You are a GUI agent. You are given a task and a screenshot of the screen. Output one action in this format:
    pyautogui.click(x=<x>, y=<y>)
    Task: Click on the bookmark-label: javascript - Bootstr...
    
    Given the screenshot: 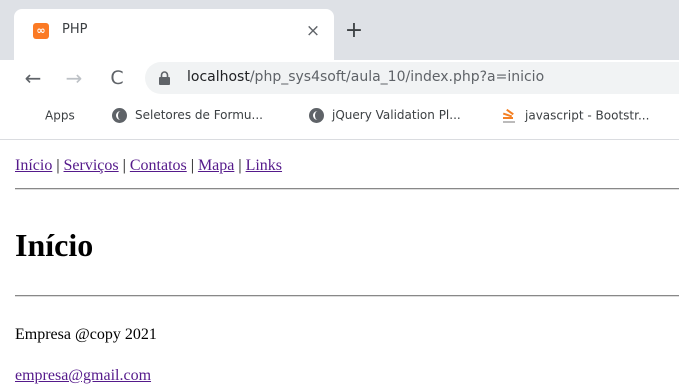 What is the action you would take?
    pyautogui.click(x=587, y=115)
    